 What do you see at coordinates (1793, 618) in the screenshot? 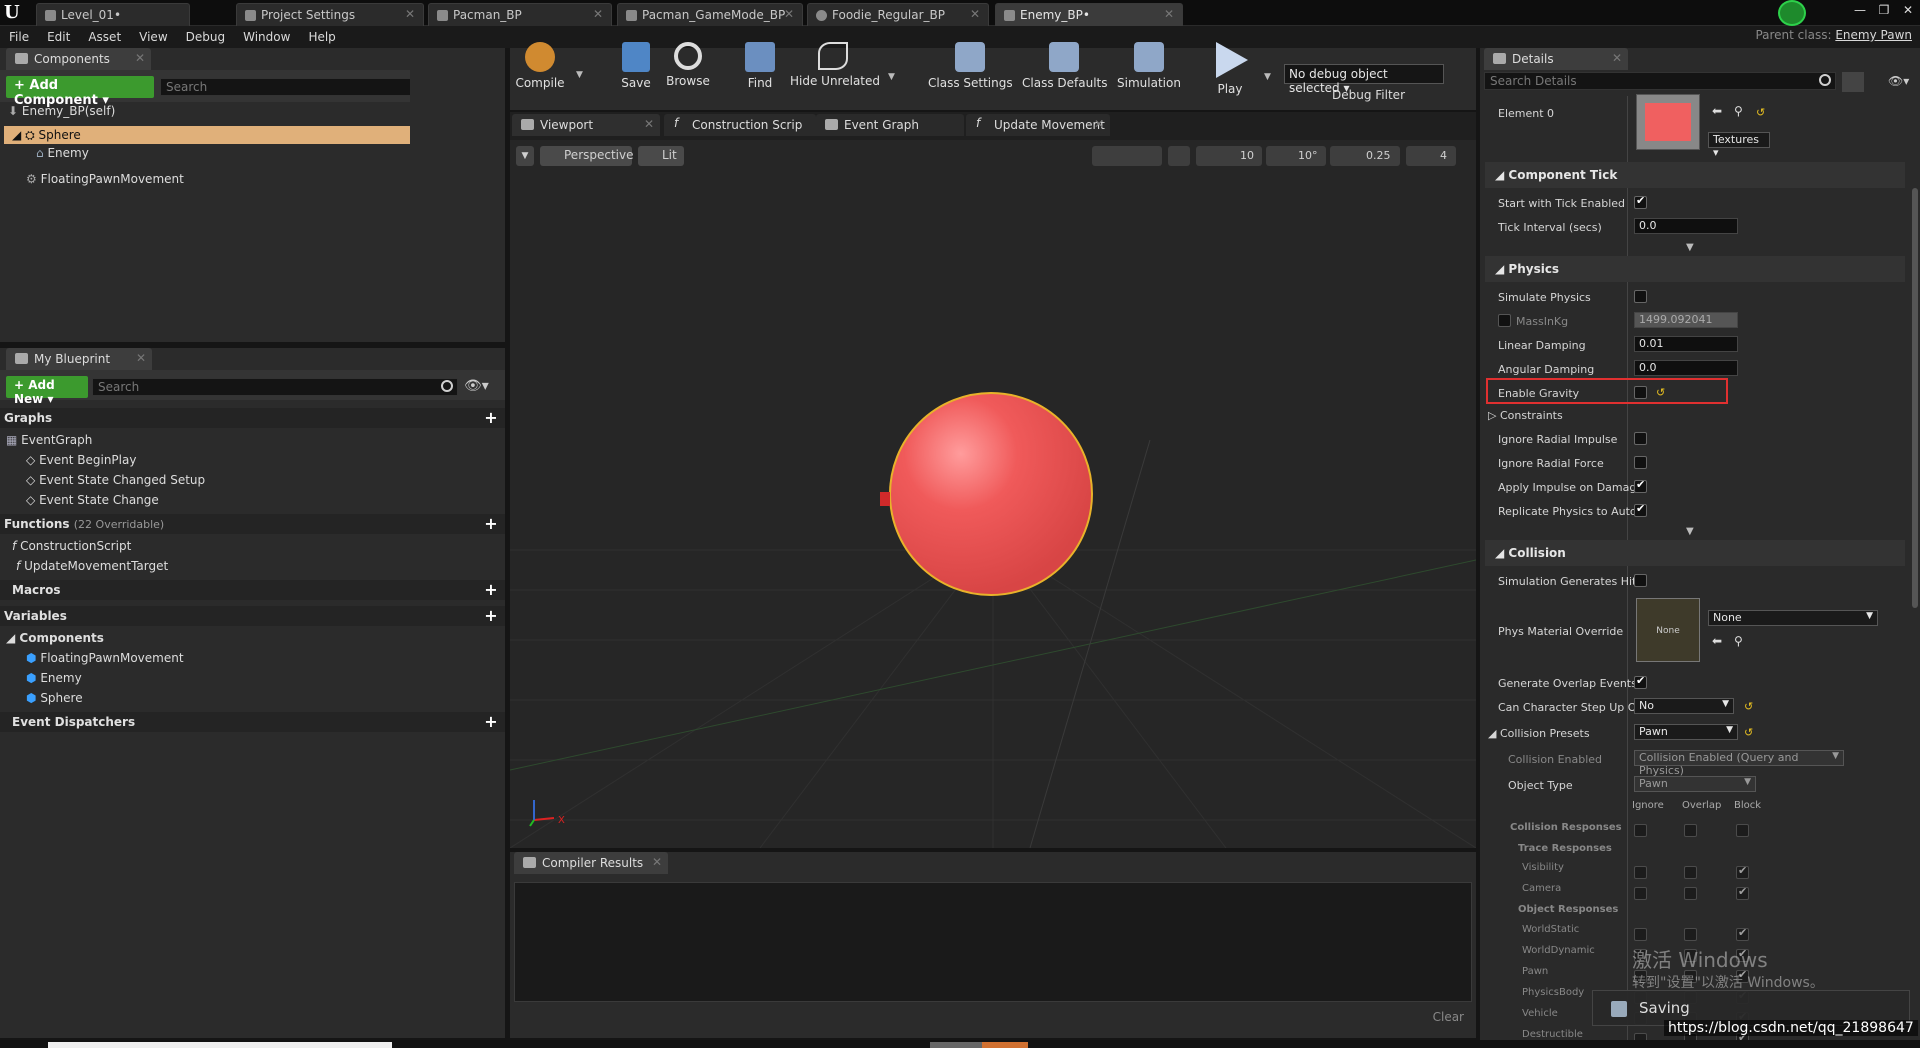
I see `phys-material-dropdown: None ▼` at bounding box center [1793, 618].